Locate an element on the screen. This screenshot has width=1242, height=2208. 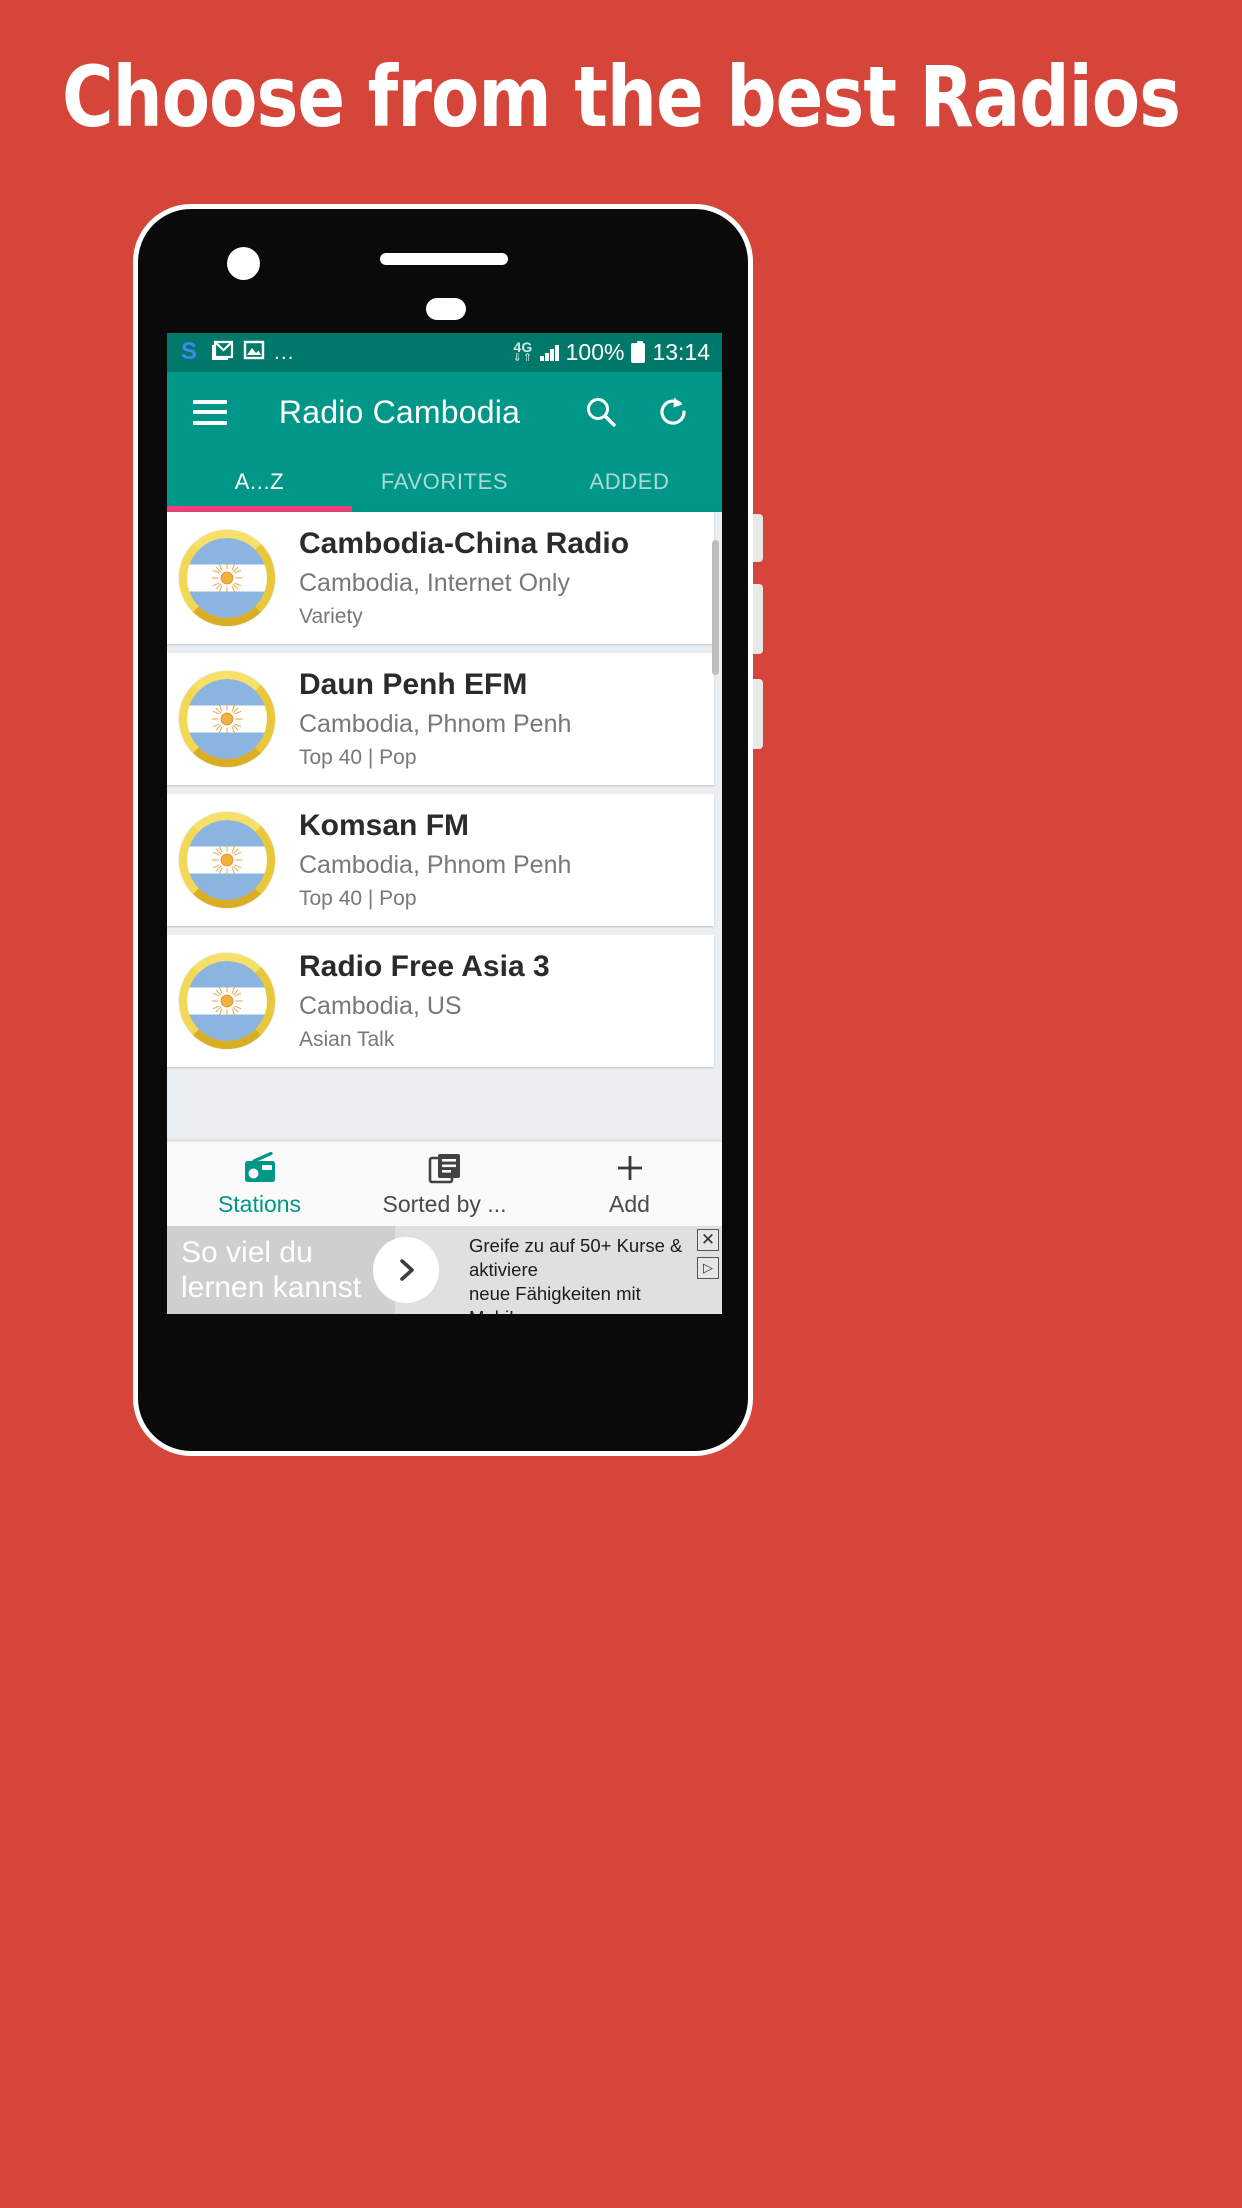
gmail-icon is located at coordinates (223, 353).